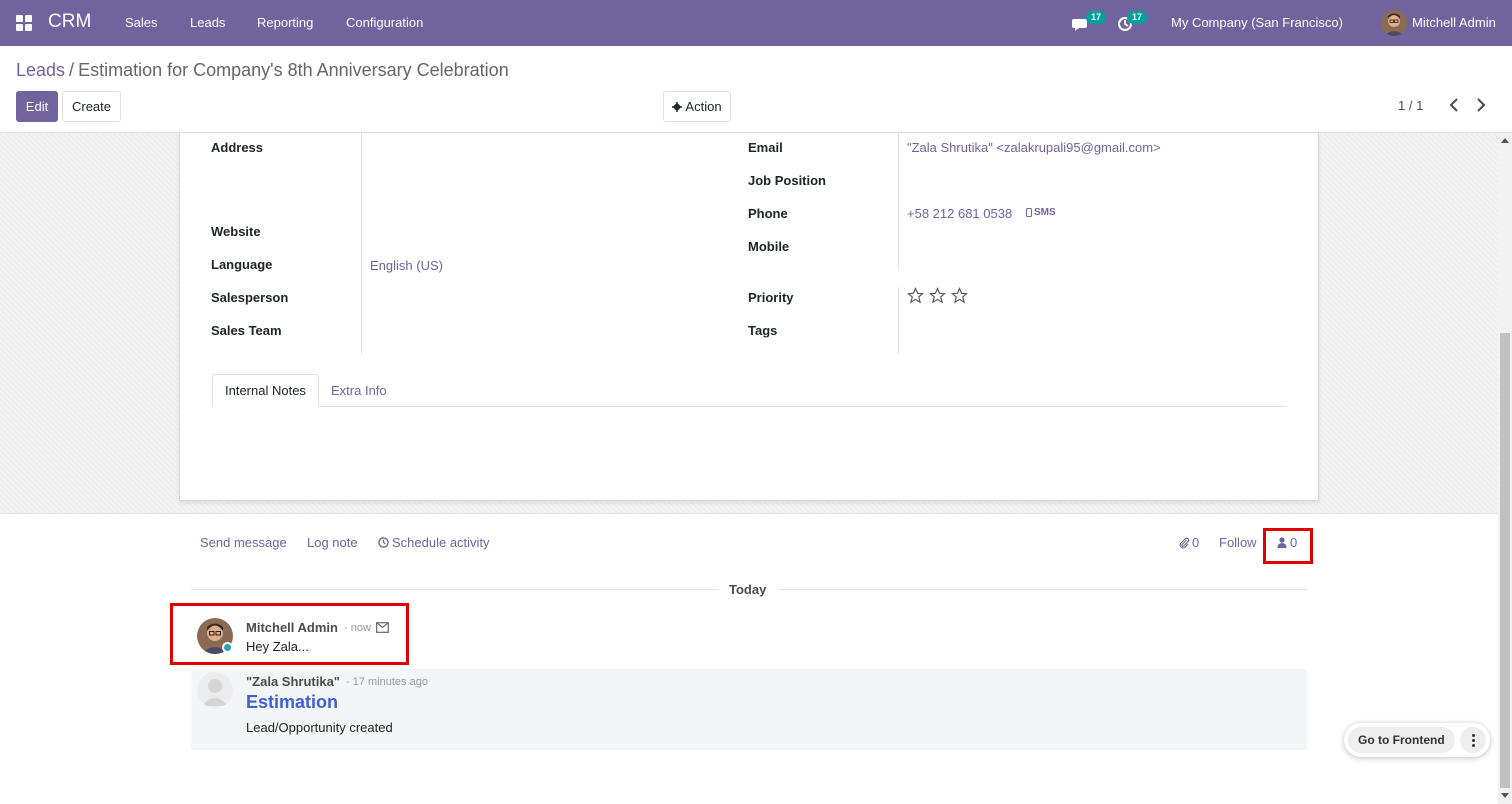 This screenshot has width=1512, height=804. What do you see at coordinates (749, 390) in the screenshot?
I see `notebook-tabs: Internal Notes Extra Info` at bounding box center [749, 390].